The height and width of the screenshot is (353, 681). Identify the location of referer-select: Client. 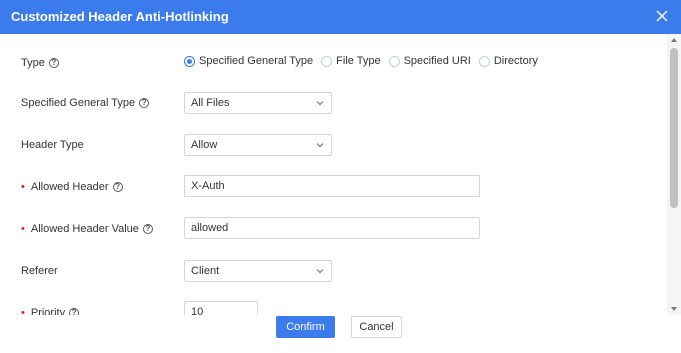
(258, 271).